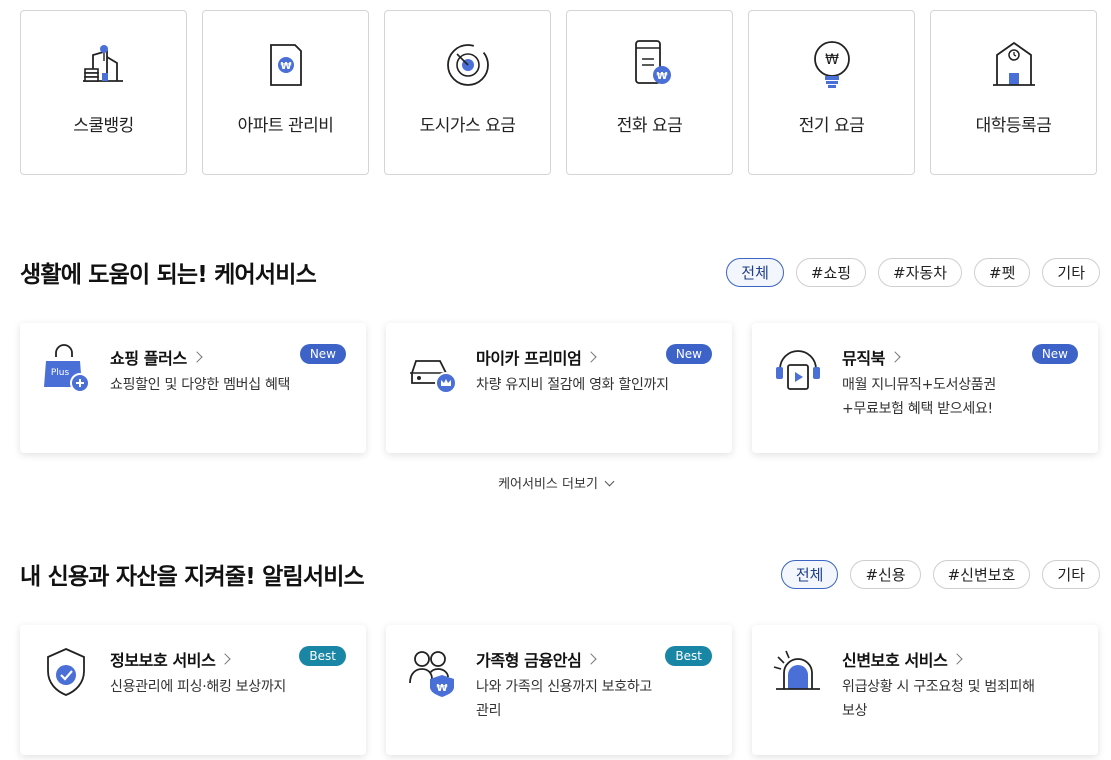 The height and width of the screenshot is (760, 1111). What do you see at coordinates (200, 385) in the screenshot?
I see `card-desc: 쇼핑할인 및 다양한 멤버십 혜택` at bounding box center [200, 385].